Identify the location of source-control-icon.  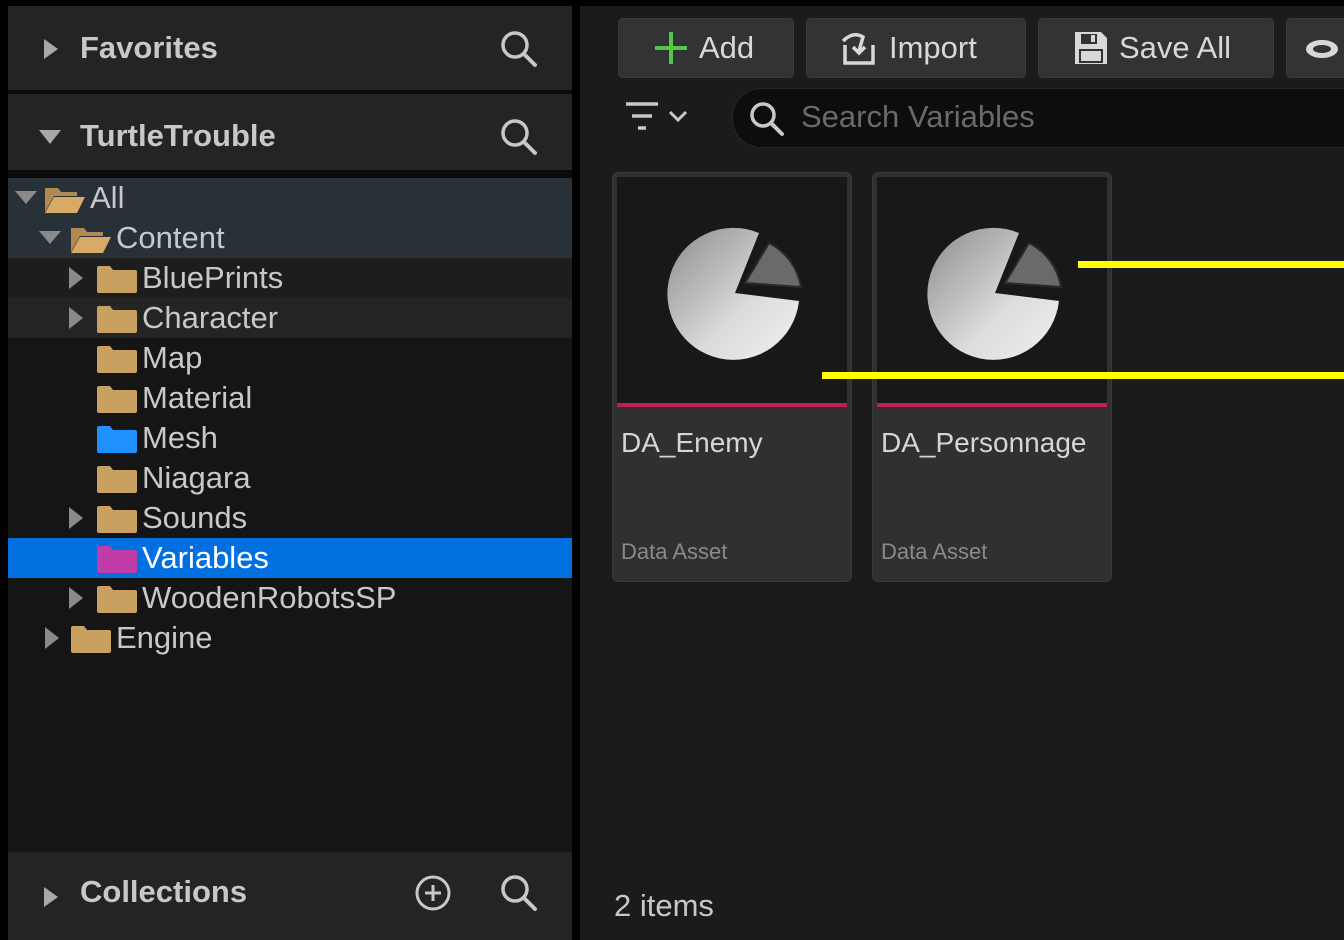
(1322, 49).